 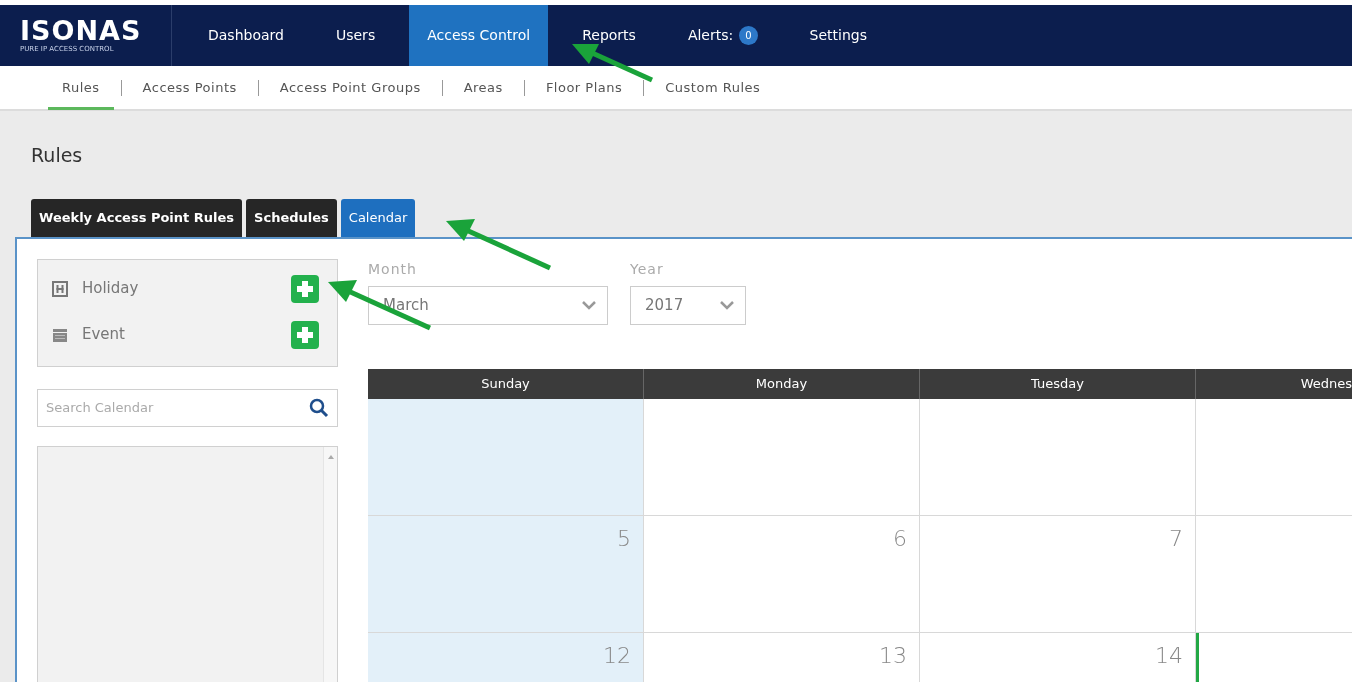 I want to click on year-select: 2017, so click(x=688, y=305).